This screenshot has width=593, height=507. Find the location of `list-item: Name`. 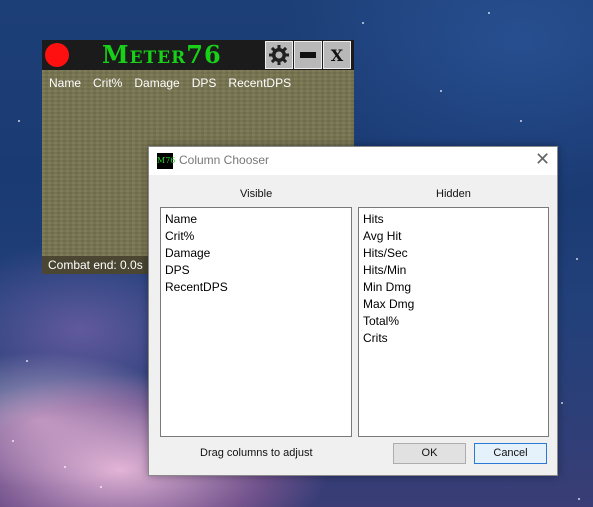

list-item: Name is located at coordinates (256, 219).